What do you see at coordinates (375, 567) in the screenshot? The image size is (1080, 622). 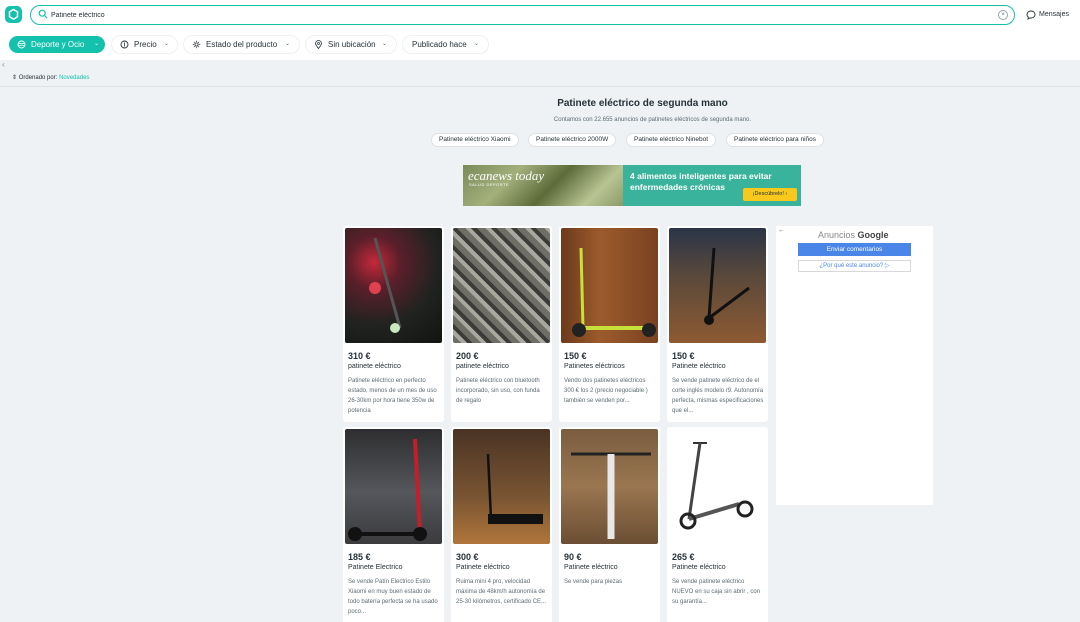 I see `listing-title: Patinete Electrico` at bounding box center [375, 567].